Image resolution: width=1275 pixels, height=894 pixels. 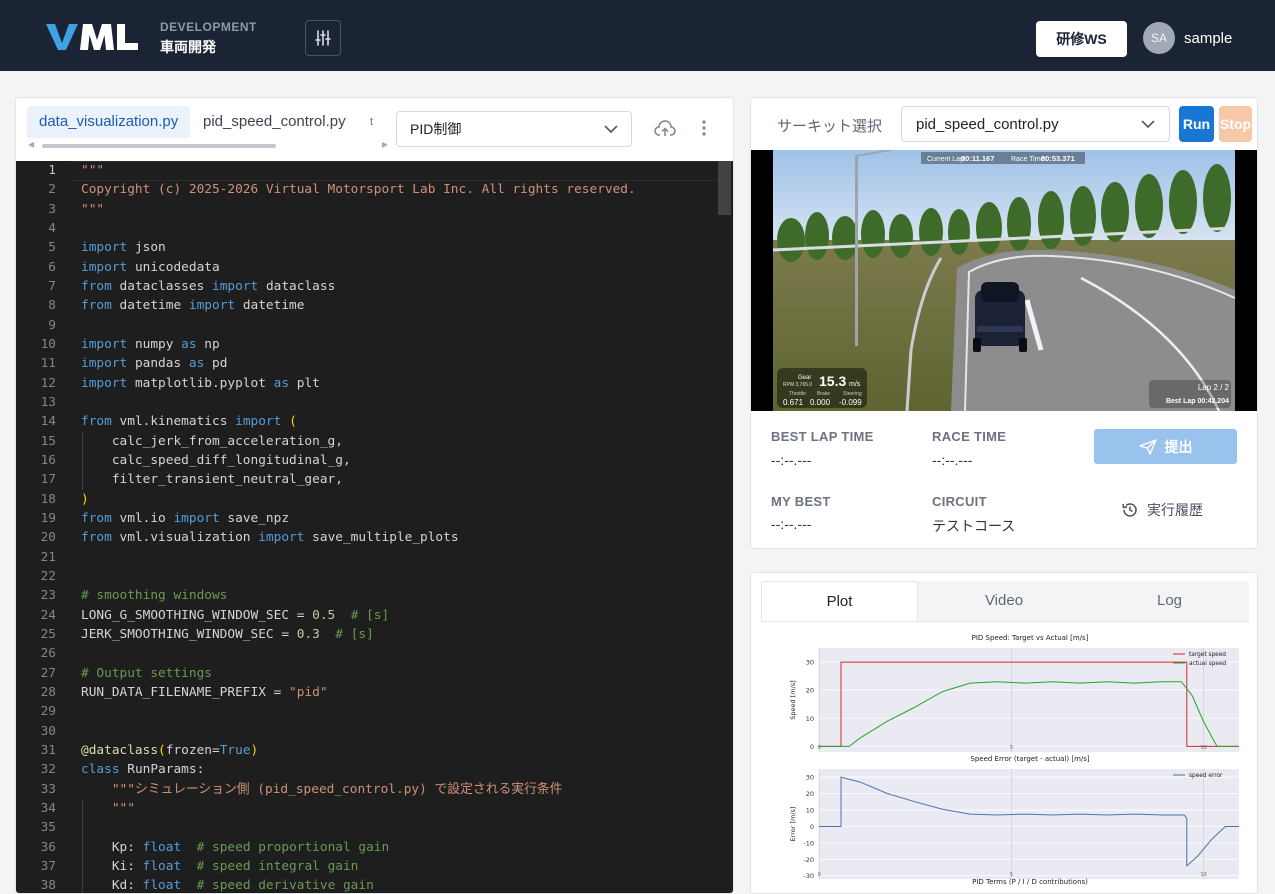 I want to click on code-text: @dataclass(frozen=True), so click(x=170, y=750).